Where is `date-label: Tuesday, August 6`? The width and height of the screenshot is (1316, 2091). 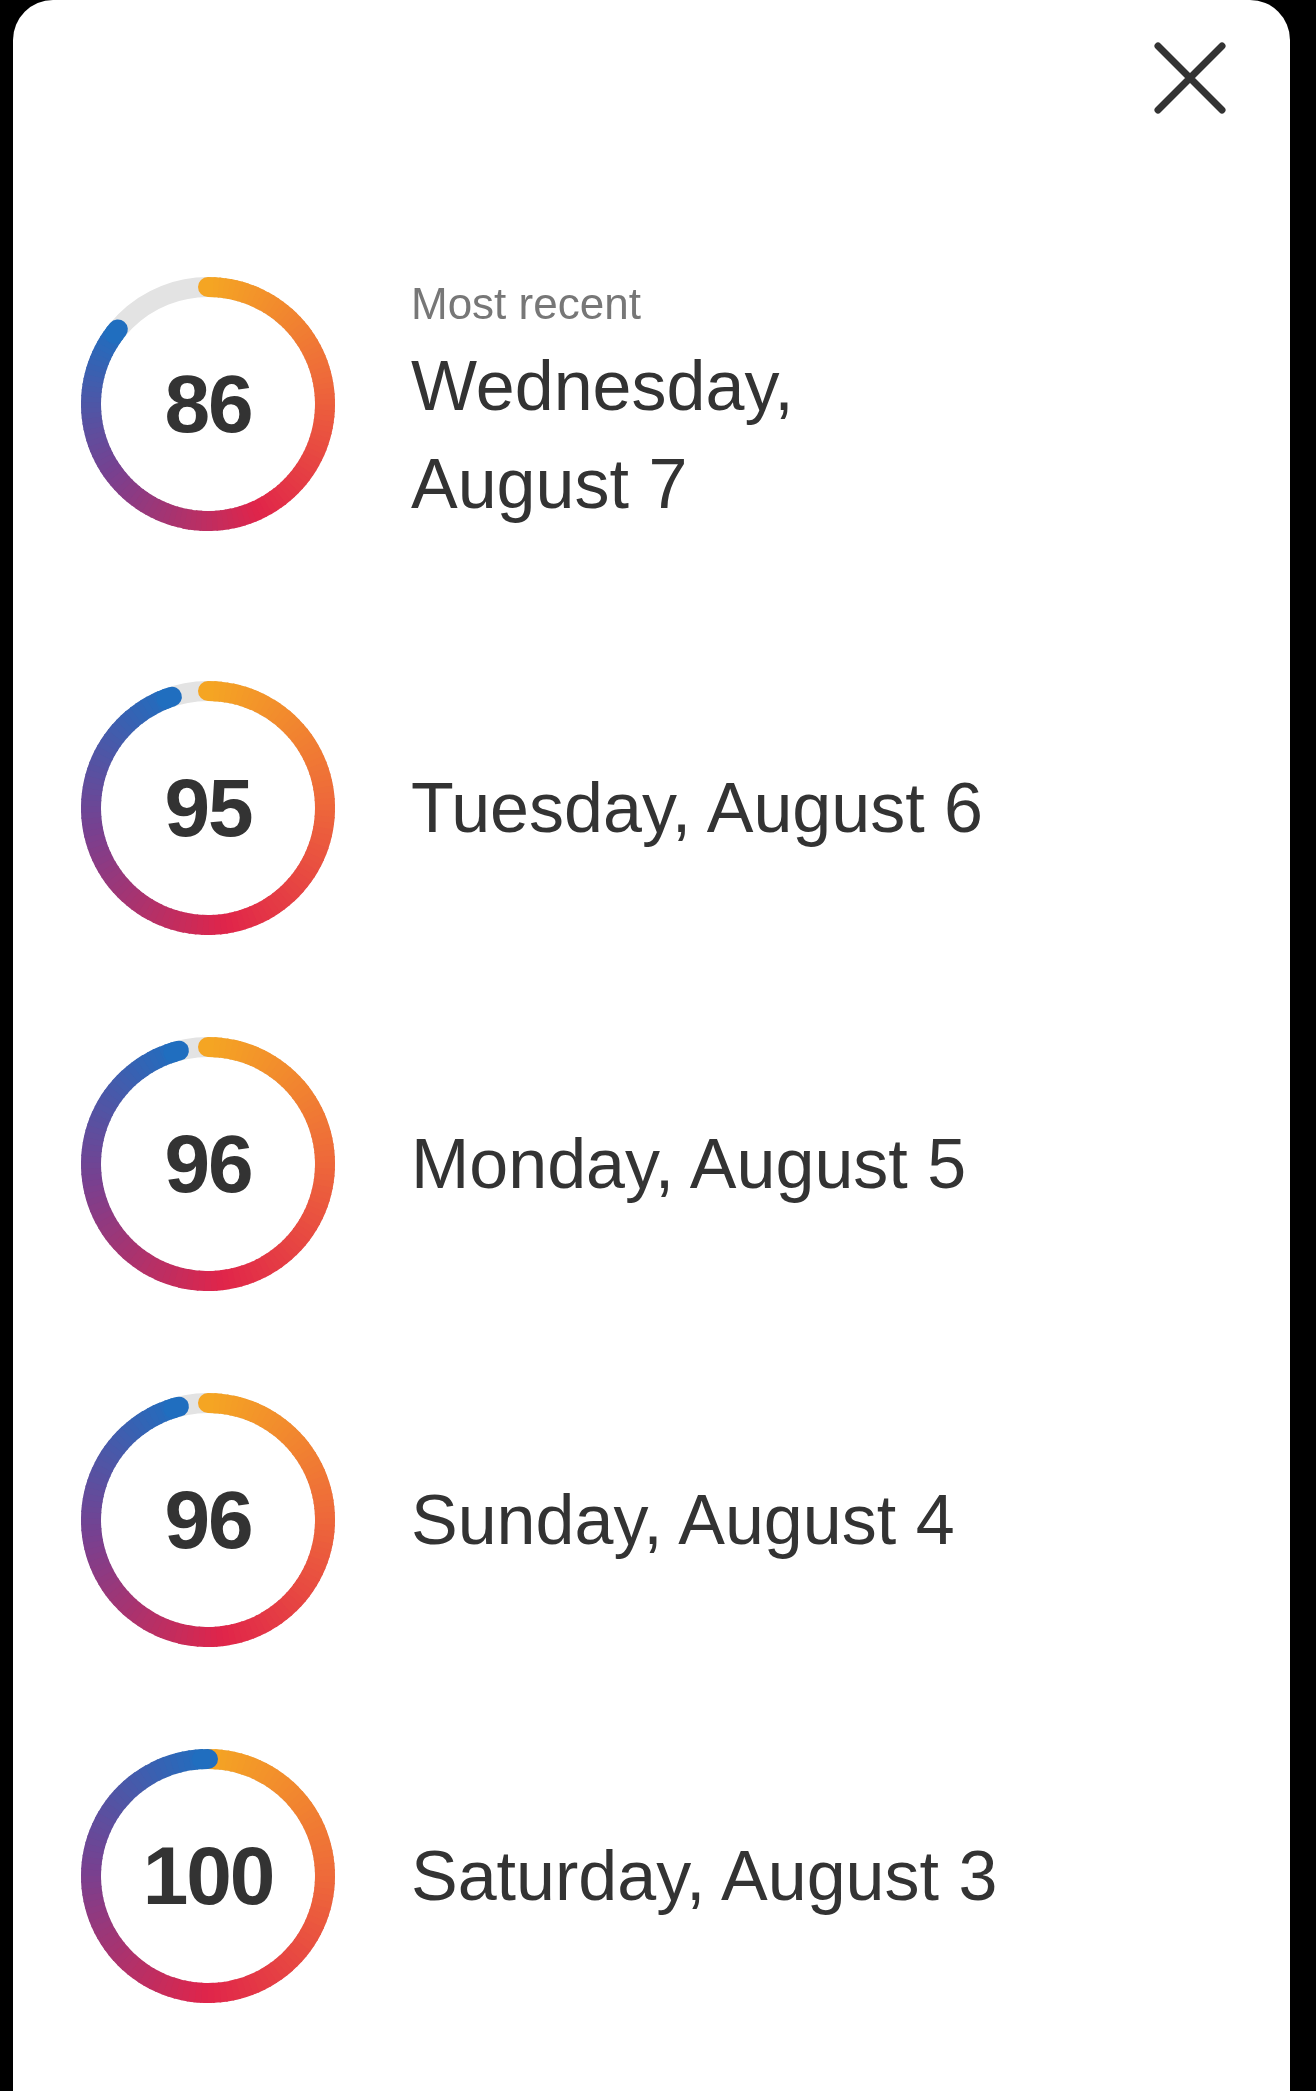
date-label: Tuesday, August 6 is located at coordinates (697, 808).